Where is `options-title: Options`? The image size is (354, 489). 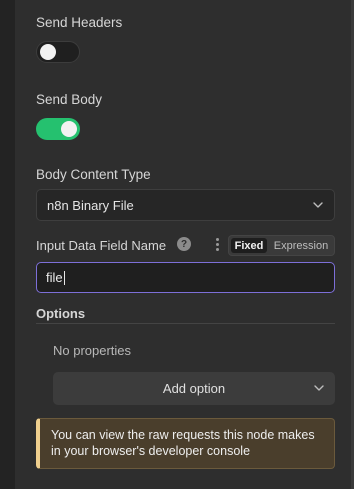
options-title: Options is located at coordinates (61, 313).